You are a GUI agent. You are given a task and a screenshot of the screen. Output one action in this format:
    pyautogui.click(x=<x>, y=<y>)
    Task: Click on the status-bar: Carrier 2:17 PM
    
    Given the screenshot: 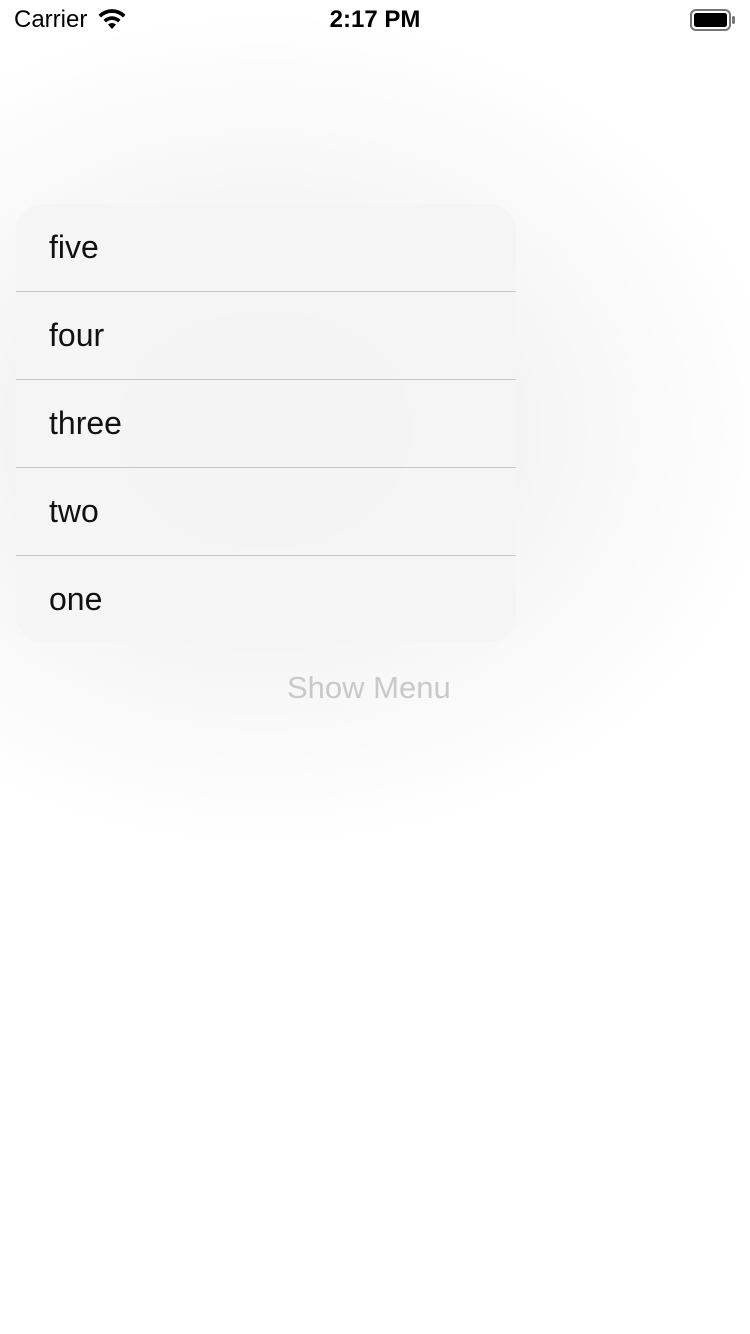 What is the action you would take?
    pyautogui.click(x=375, y=20)
    